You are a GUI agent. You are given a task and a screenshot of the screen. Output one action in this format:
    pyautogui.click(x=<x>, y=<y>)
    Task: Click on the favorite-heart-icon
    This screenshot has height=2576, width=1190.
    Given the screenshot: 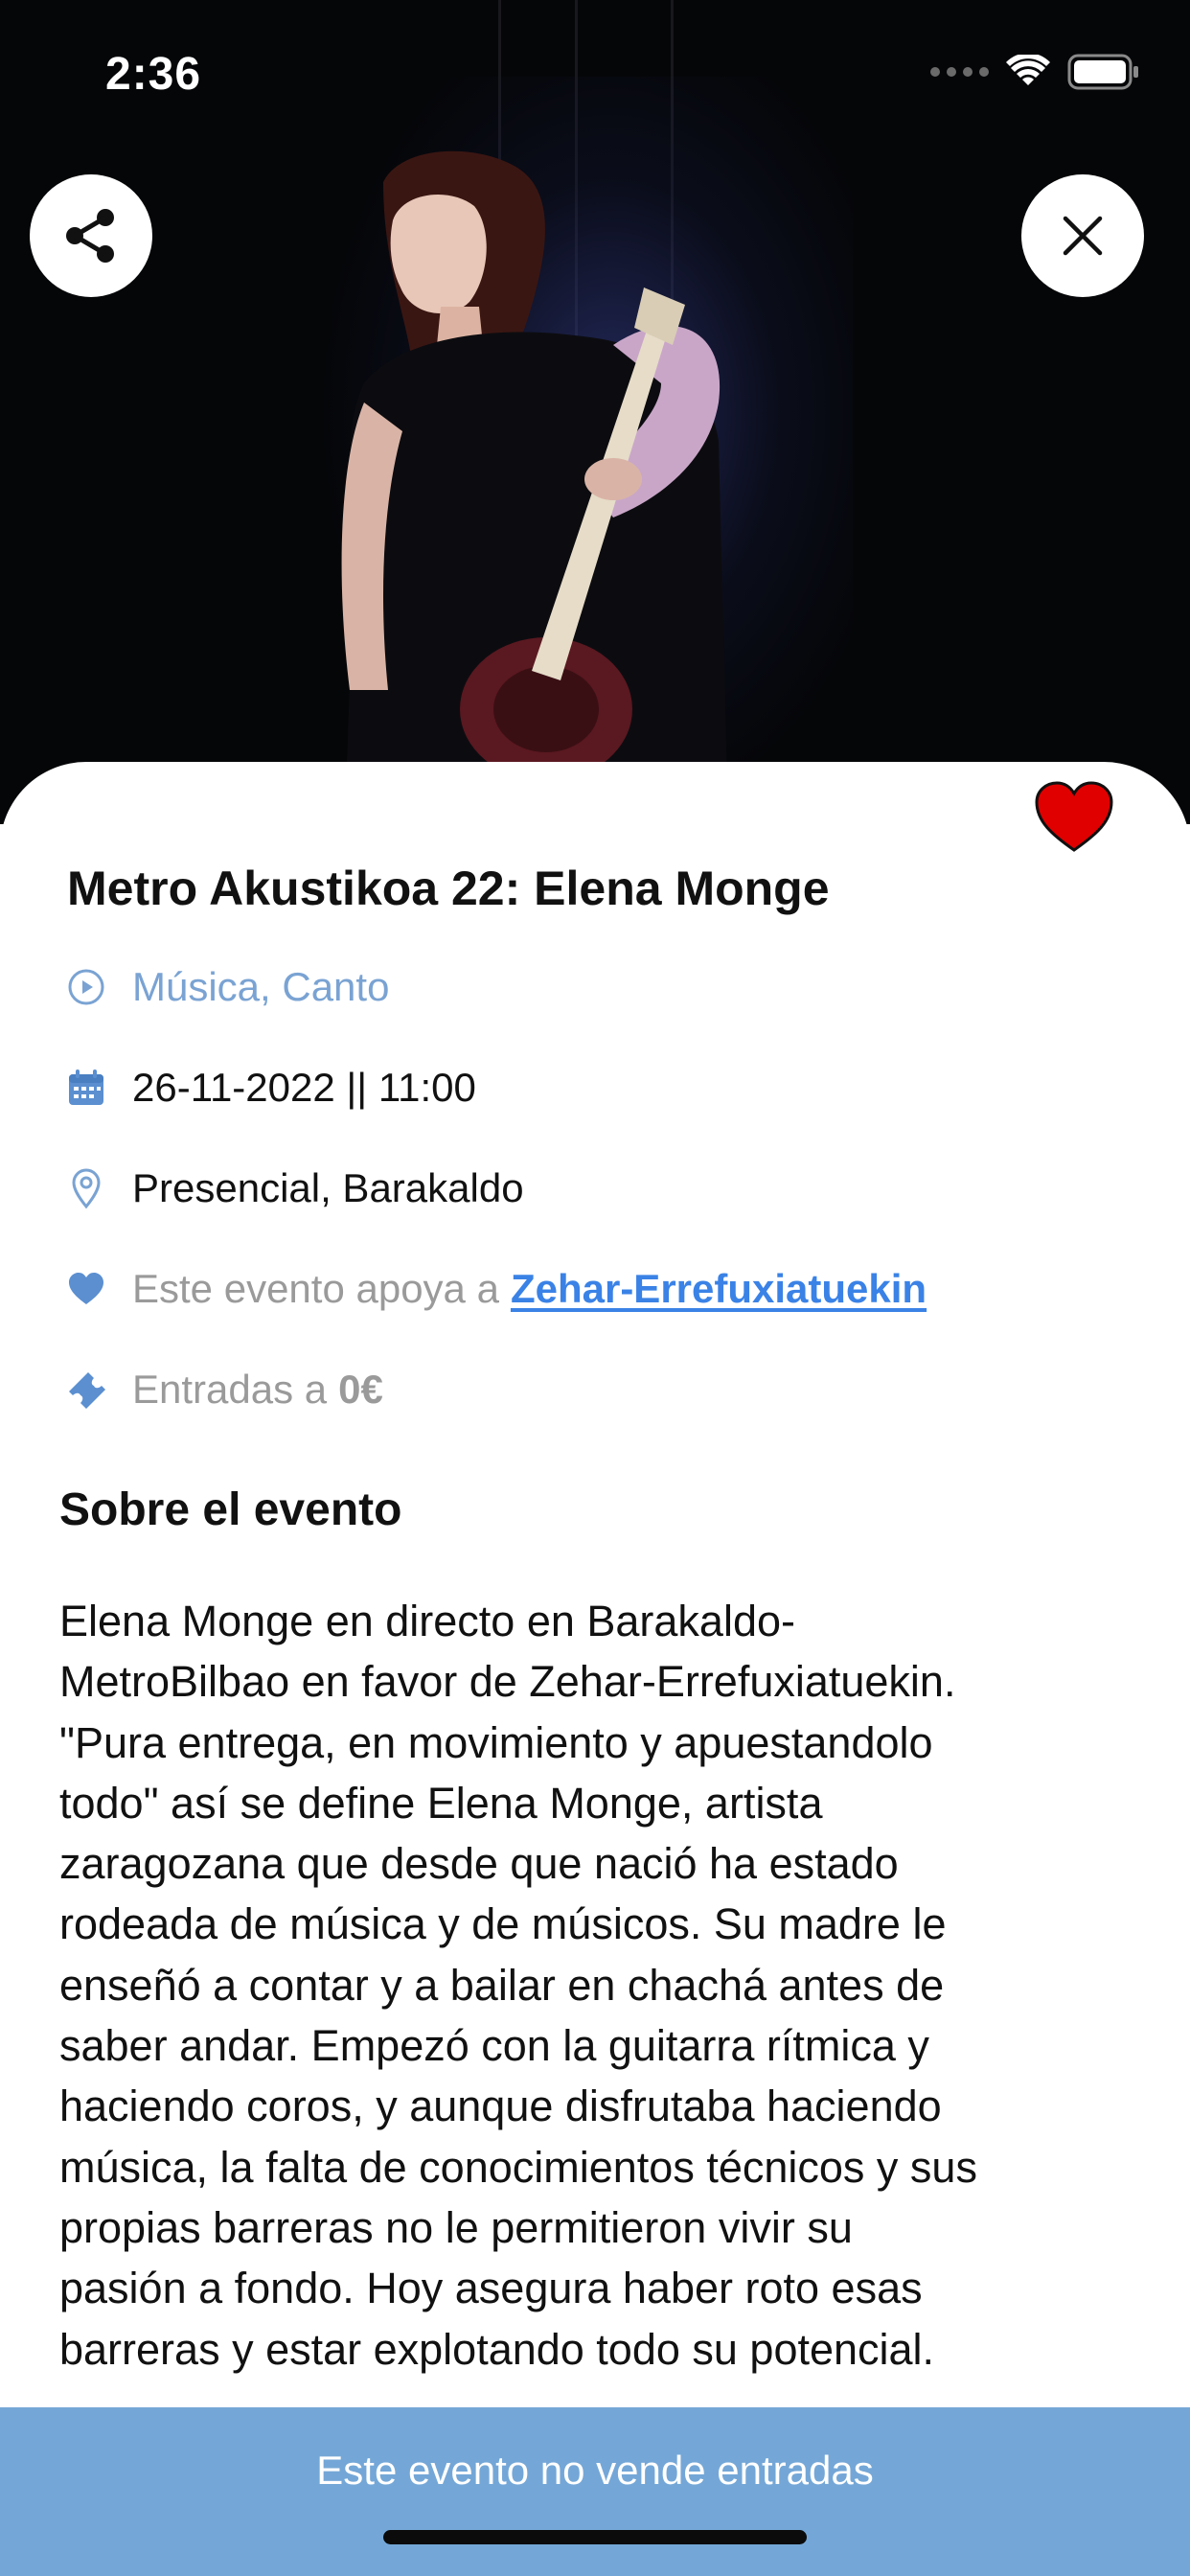 What is the action you would take?
    pyautogui.click(x=1074, y=816)
    